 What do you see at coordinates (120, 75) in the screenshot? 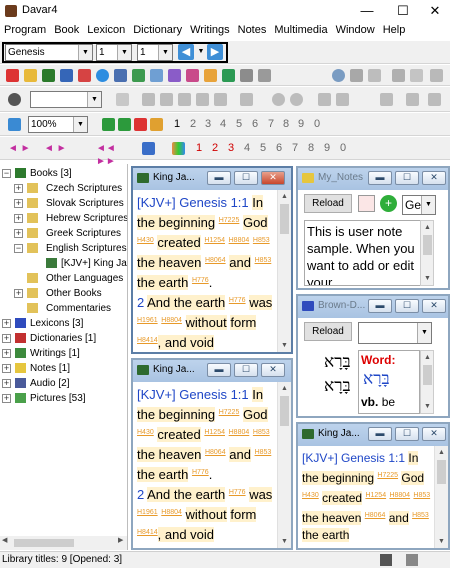
I see `list-icon` at bounding box center [120, 75].